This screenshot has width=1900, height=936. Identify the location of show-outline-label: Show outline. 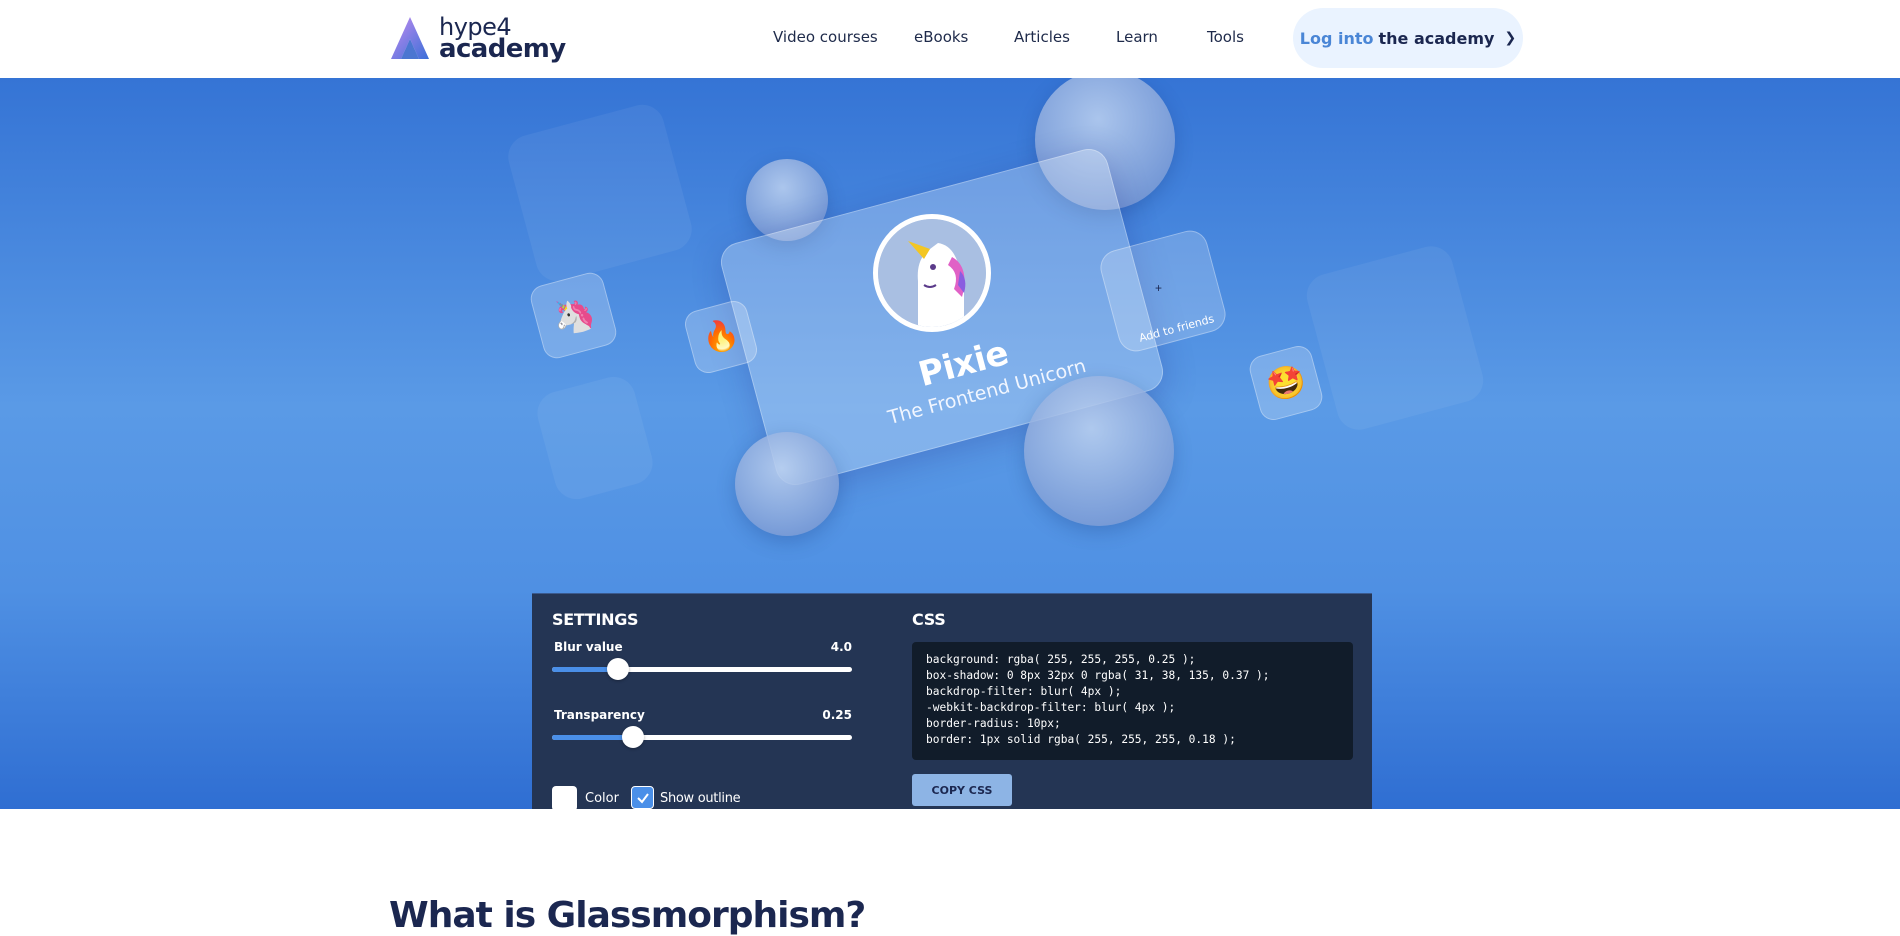
(700, 798).